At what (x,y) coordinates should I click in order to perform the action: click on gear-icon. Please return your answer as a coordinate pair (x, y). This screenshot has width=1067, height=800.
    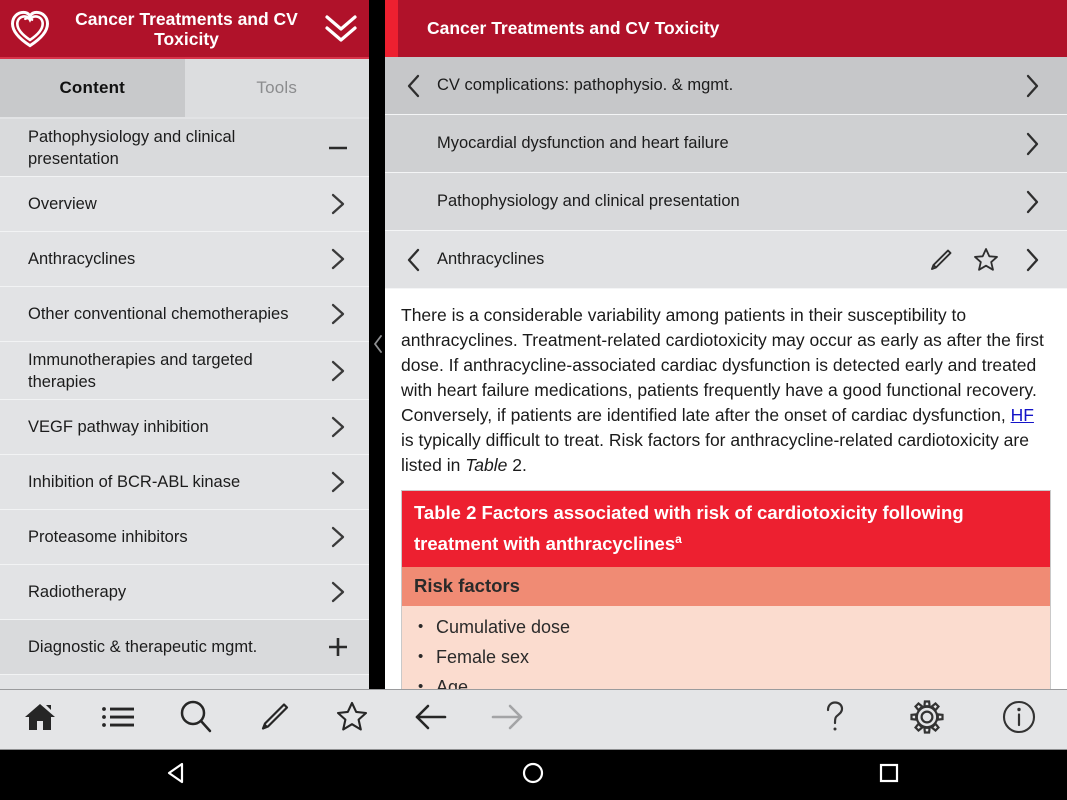
    Looking at the image, I should click on (927, 719).